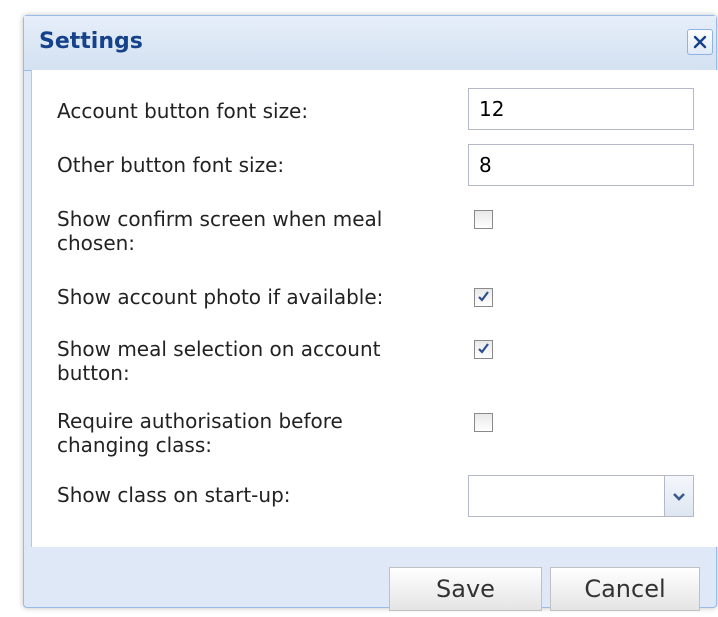  I want to click on account-photo-checkbox, so click(483, 297).